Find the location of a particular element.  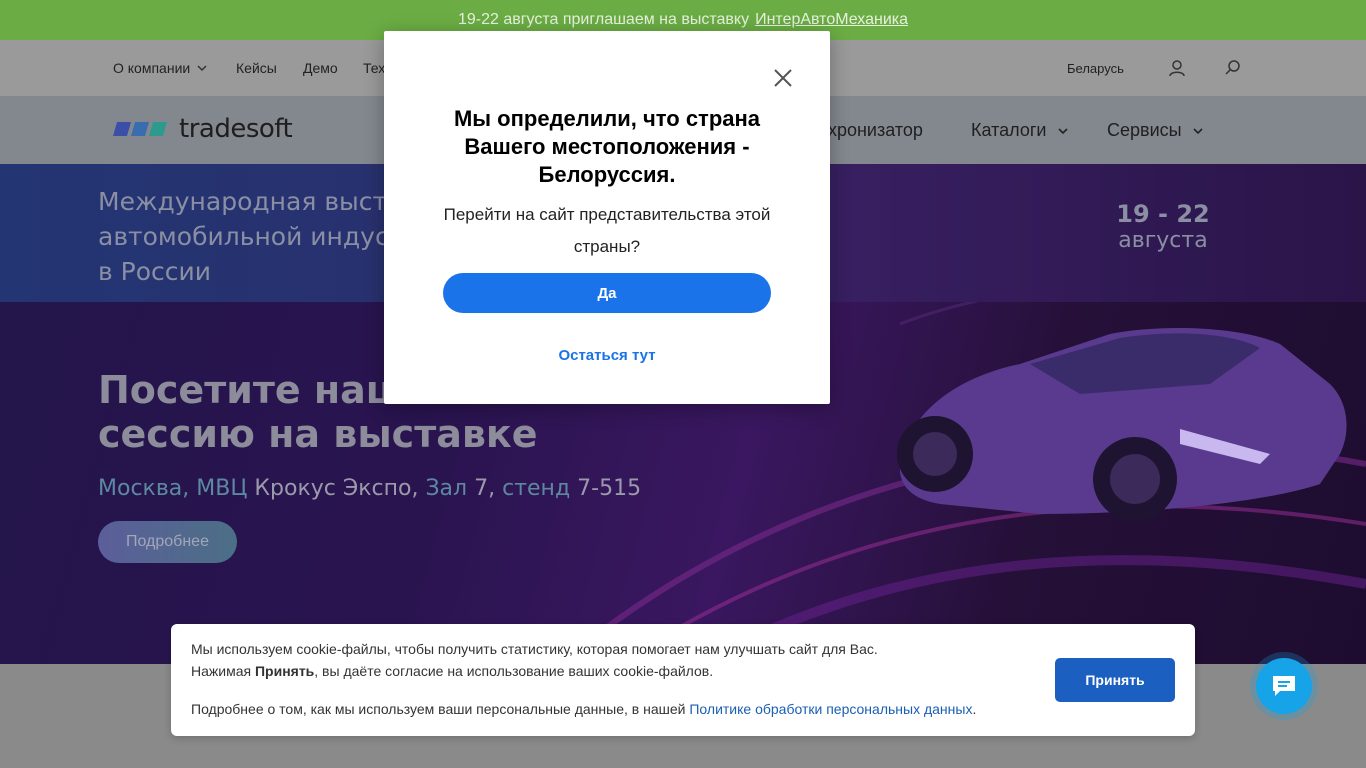

nav-item-cases: Кейсы is located at coordinates (256, 68).